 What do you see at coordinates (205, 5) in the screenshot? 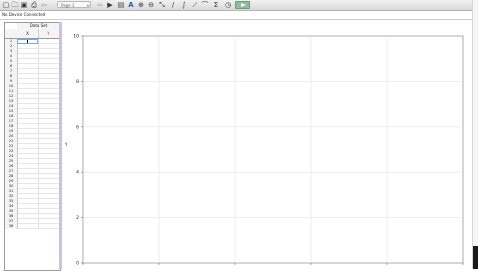
I see `curve-fit-icon: ⌒` at bounding box center [205, 5].